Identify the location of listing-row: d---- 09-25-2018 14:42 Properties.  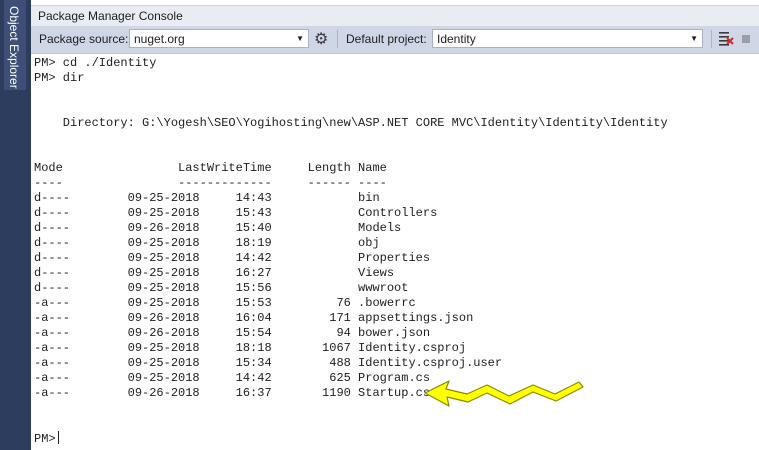
(232, 258).